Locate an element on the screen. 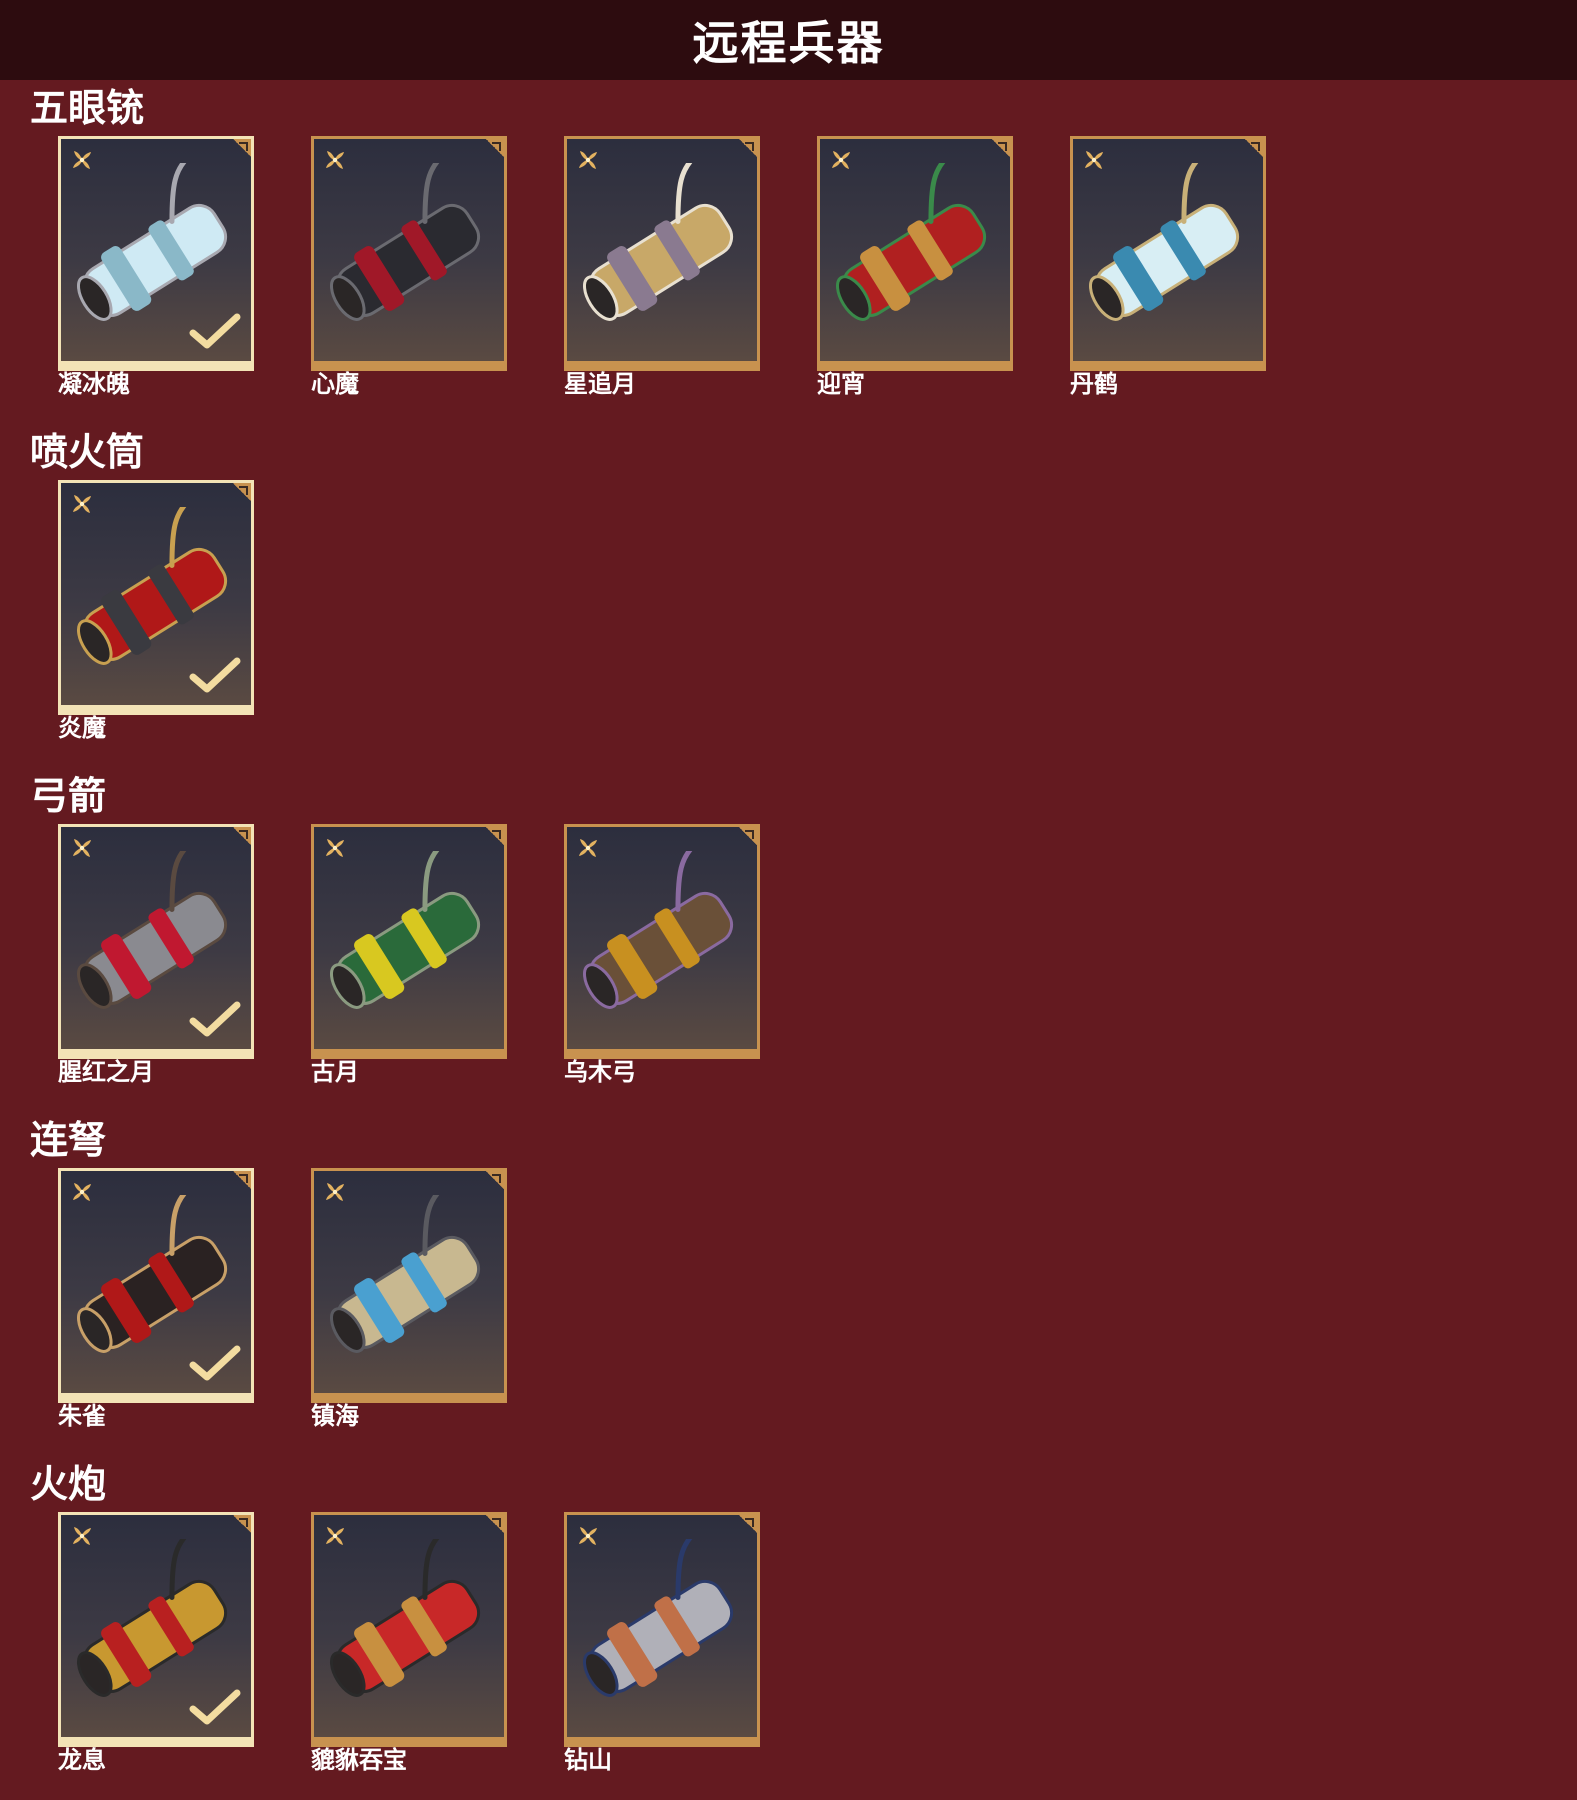 This screenshot has height=1800, width=1577. weapon-card: 钻山 is located at coordinates (662, 1647).